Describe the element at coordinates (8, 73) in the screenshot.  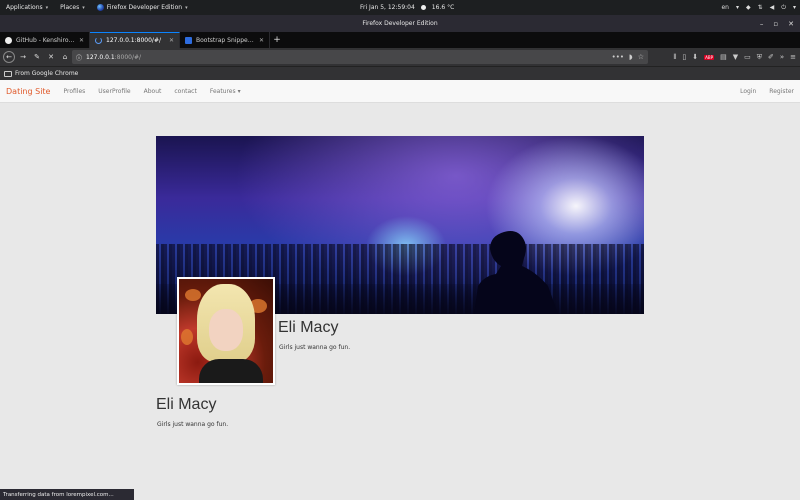
I see `folder-icon` at that location.